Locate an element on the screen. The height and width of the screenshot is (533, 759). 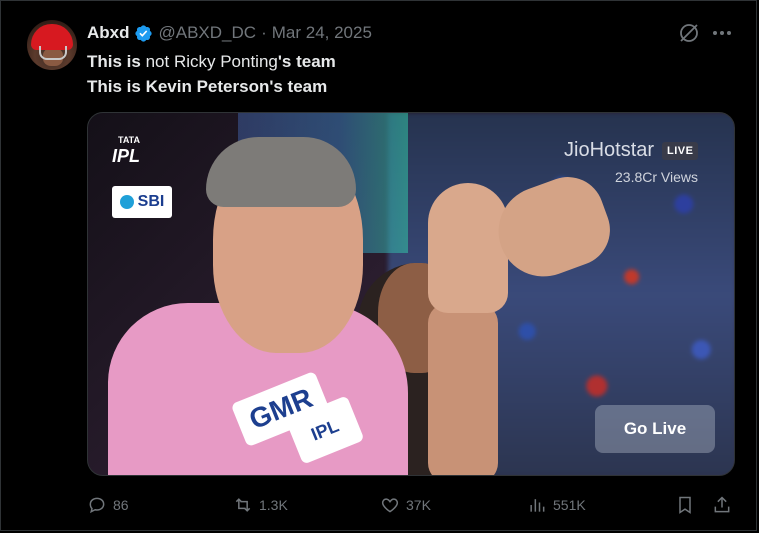
ipl-logo-tata: TATA is located at coordinates (129, 140).